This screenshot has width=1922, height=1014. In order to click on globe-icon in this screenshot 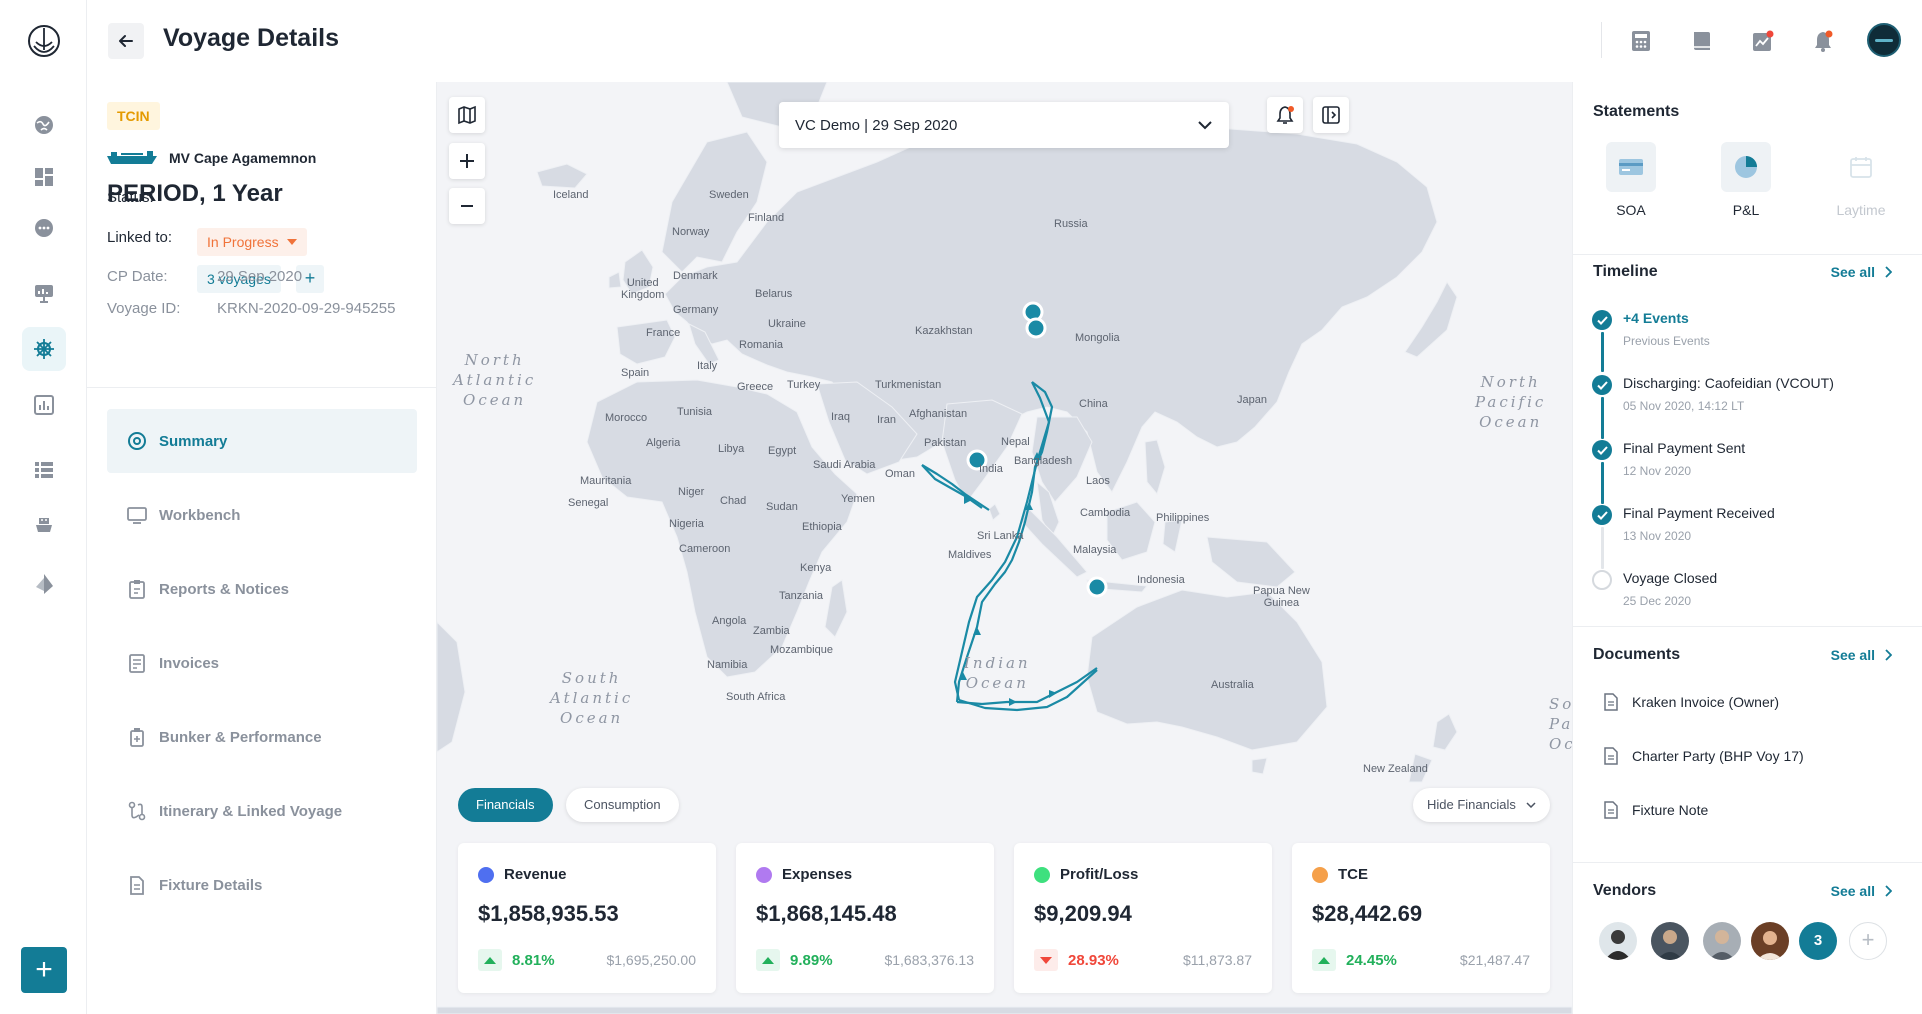, I will do `click(44, 125)`.